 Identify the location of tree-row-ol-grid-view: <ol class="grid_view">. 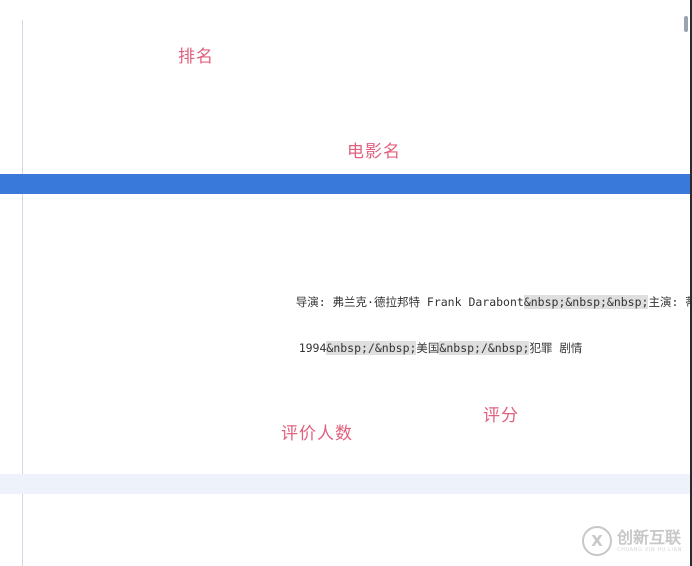
(345, 87).